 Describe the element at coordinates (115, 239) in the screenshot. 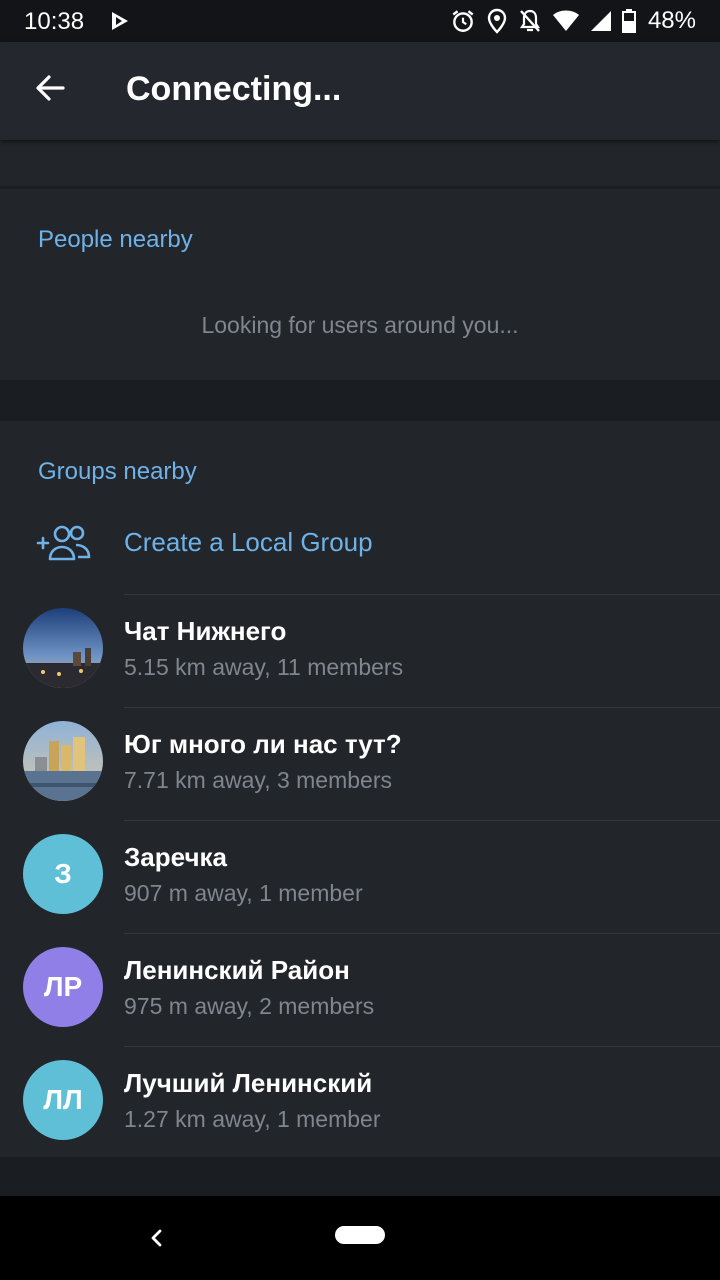

I see `people-nearby-header: People nearby` at that location.